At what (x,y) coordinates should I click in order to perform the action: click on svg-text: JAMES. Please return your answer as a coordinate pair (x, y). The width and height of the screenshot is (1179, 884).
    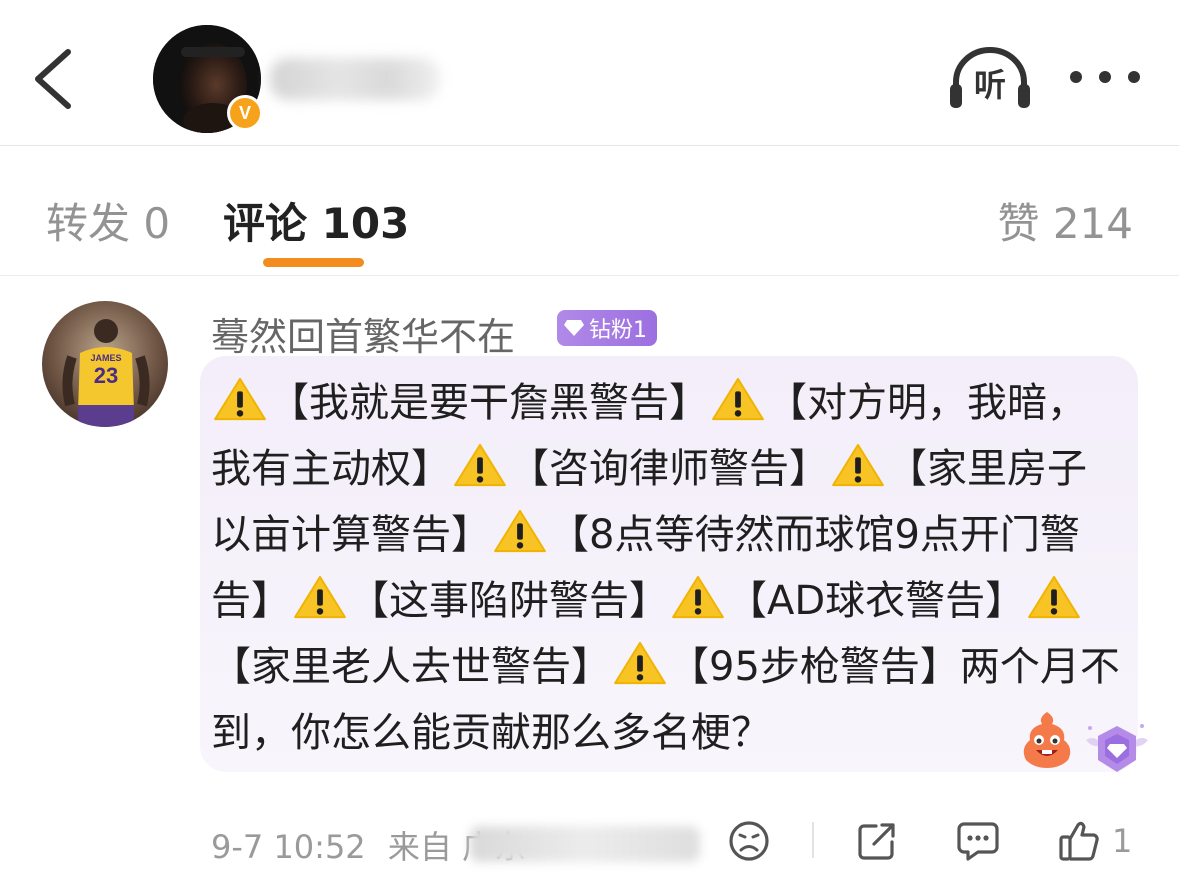
    Looking at the image, I should click on (105, 358).